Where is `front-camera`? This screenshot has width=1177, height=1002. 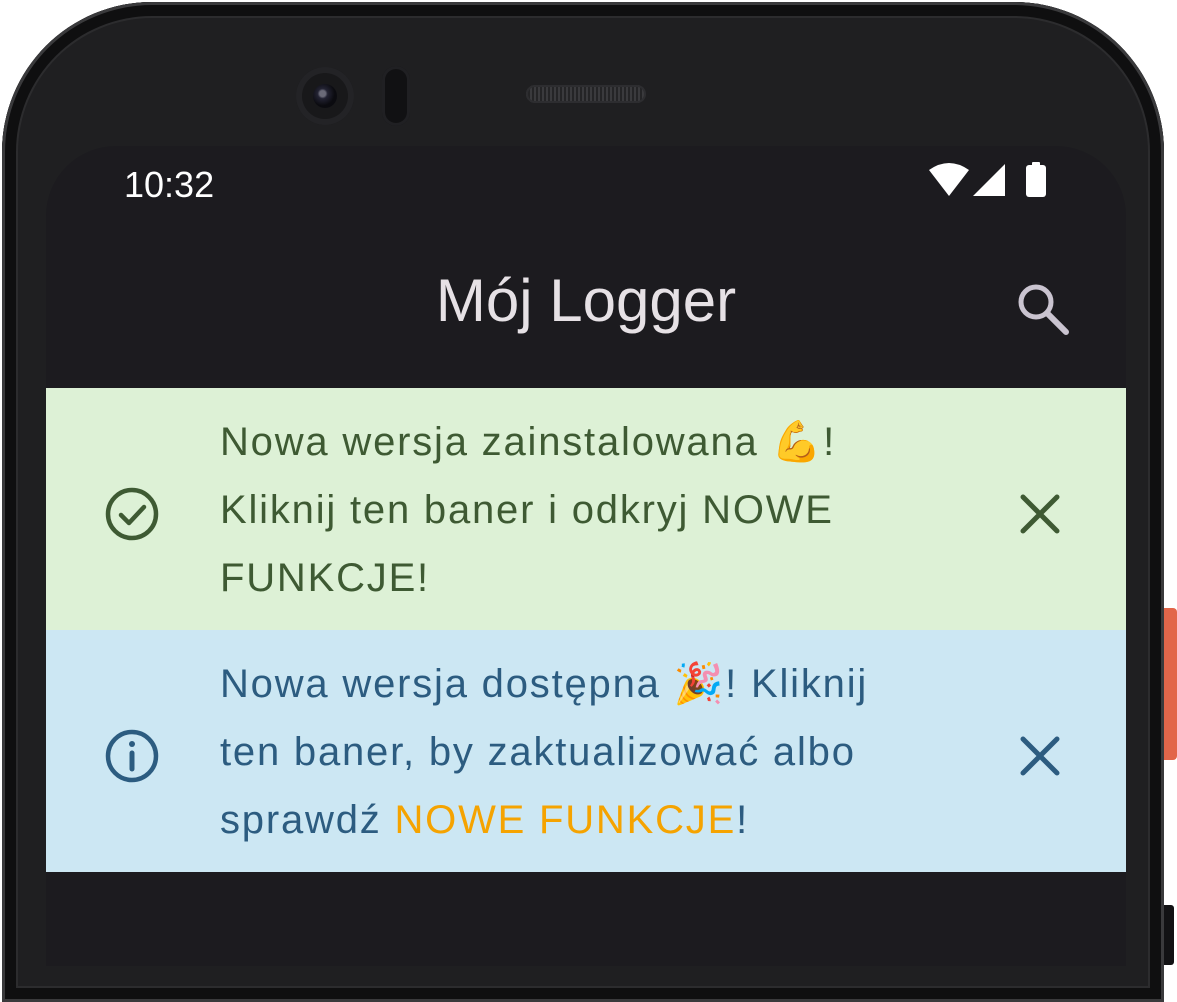
front-camera is located at coordinates (325, 96).